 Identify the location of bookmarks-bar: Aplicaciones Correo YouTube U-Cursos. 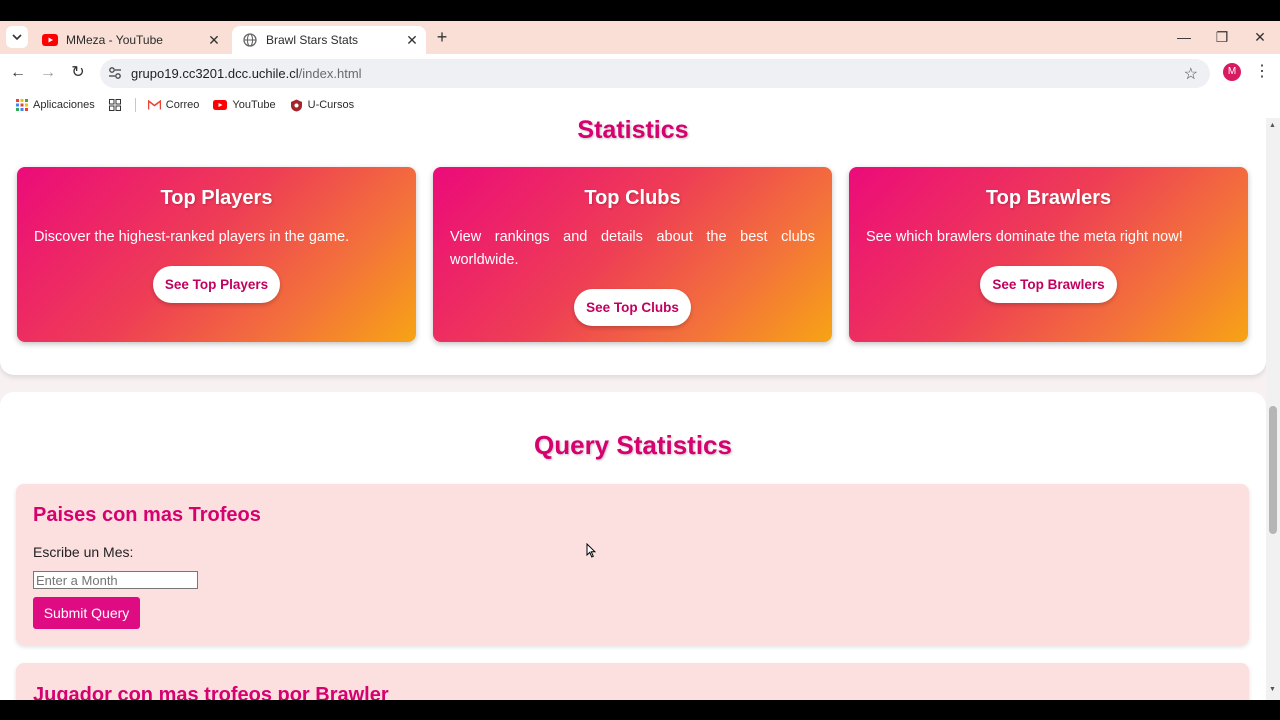
(640, 105).